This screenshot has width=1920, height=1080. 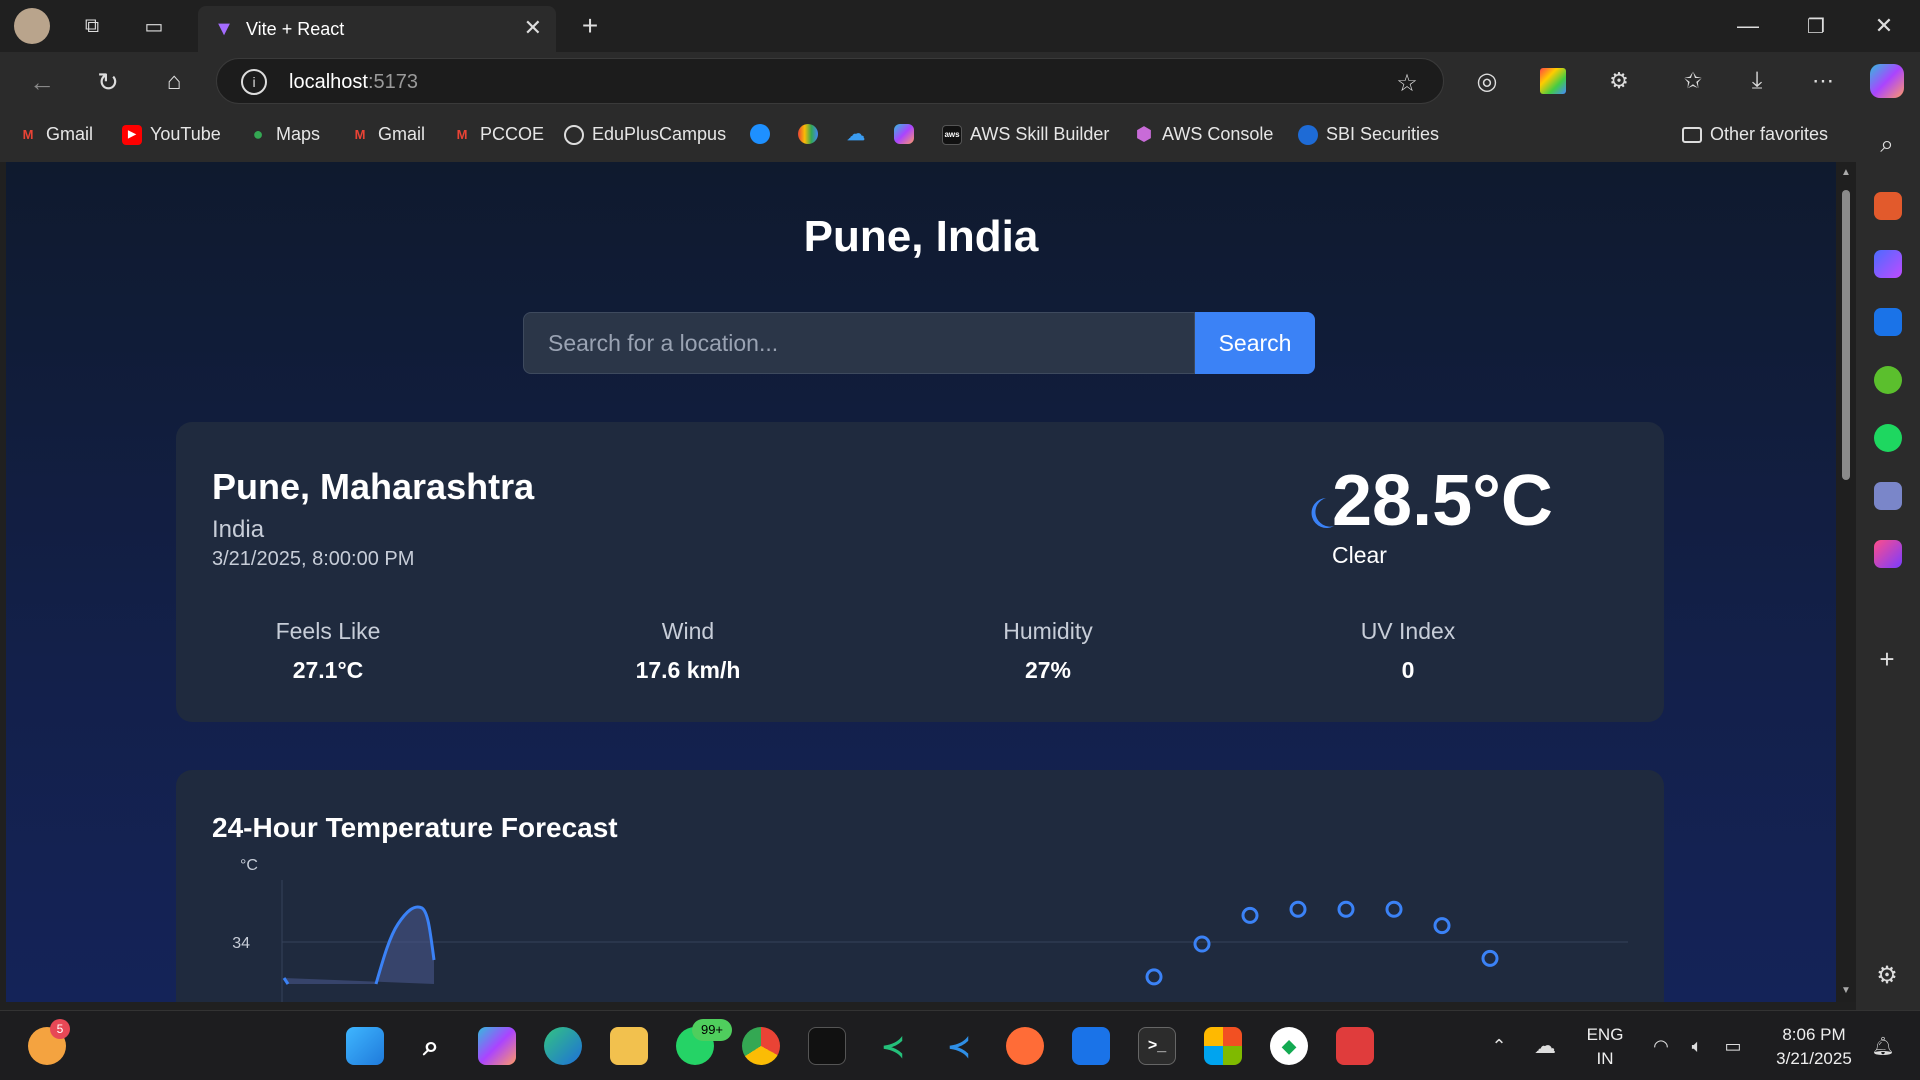 I want to click on scrollbar-thumb, so click(x=1846, y=335).